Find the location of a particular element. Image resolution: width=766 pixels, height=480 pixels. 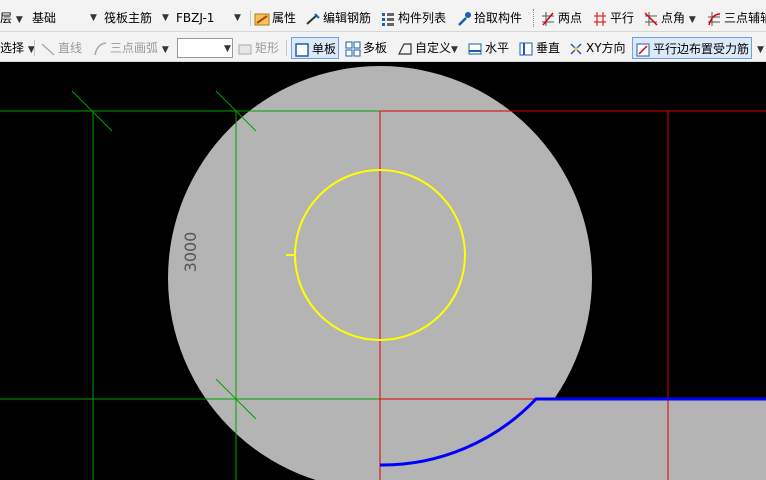

point-angle-label: 点角 is located at coordinates (673, 18).